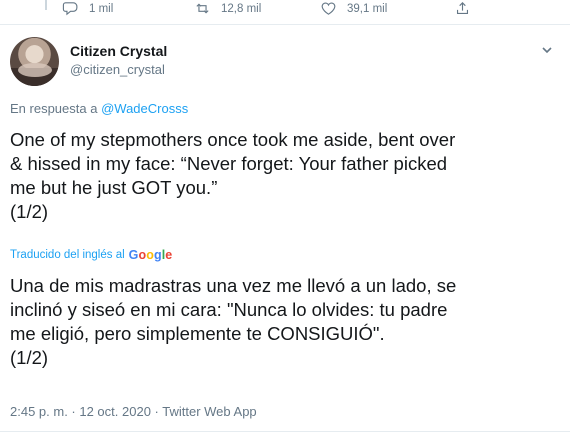 The image size is (570, 438). Describe the element at coordinates (99, 108) in the screenshot. I see `reply-context: En respuesta a @WadeCrosss` at that location.